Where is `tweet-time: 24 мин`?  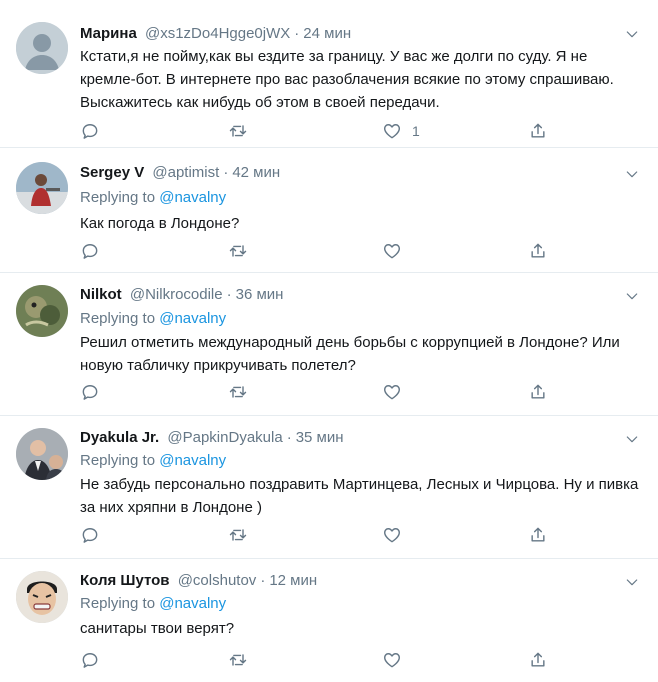
tweet-time: 24 мин is located at coordinates (327, 33).